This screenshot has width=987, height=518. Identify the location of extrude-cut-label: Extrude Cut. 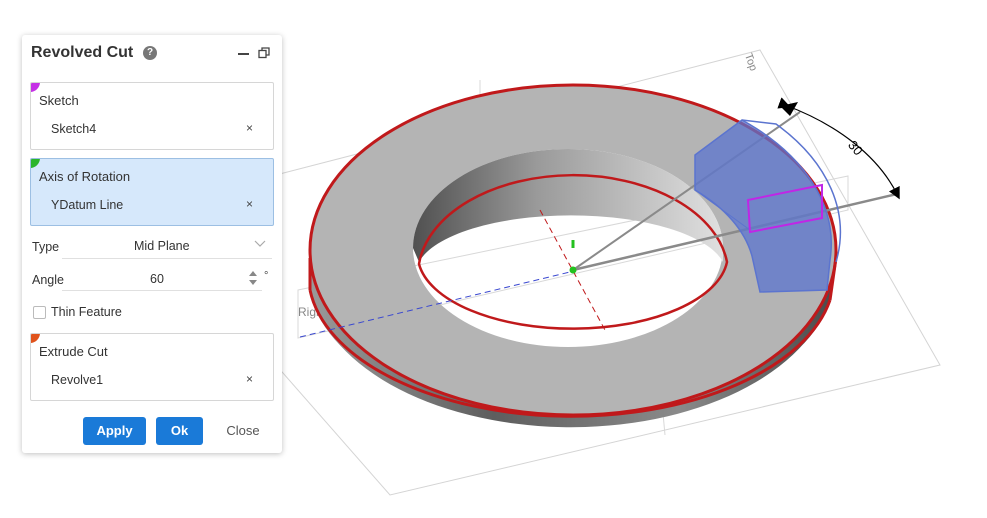
(73, 351).